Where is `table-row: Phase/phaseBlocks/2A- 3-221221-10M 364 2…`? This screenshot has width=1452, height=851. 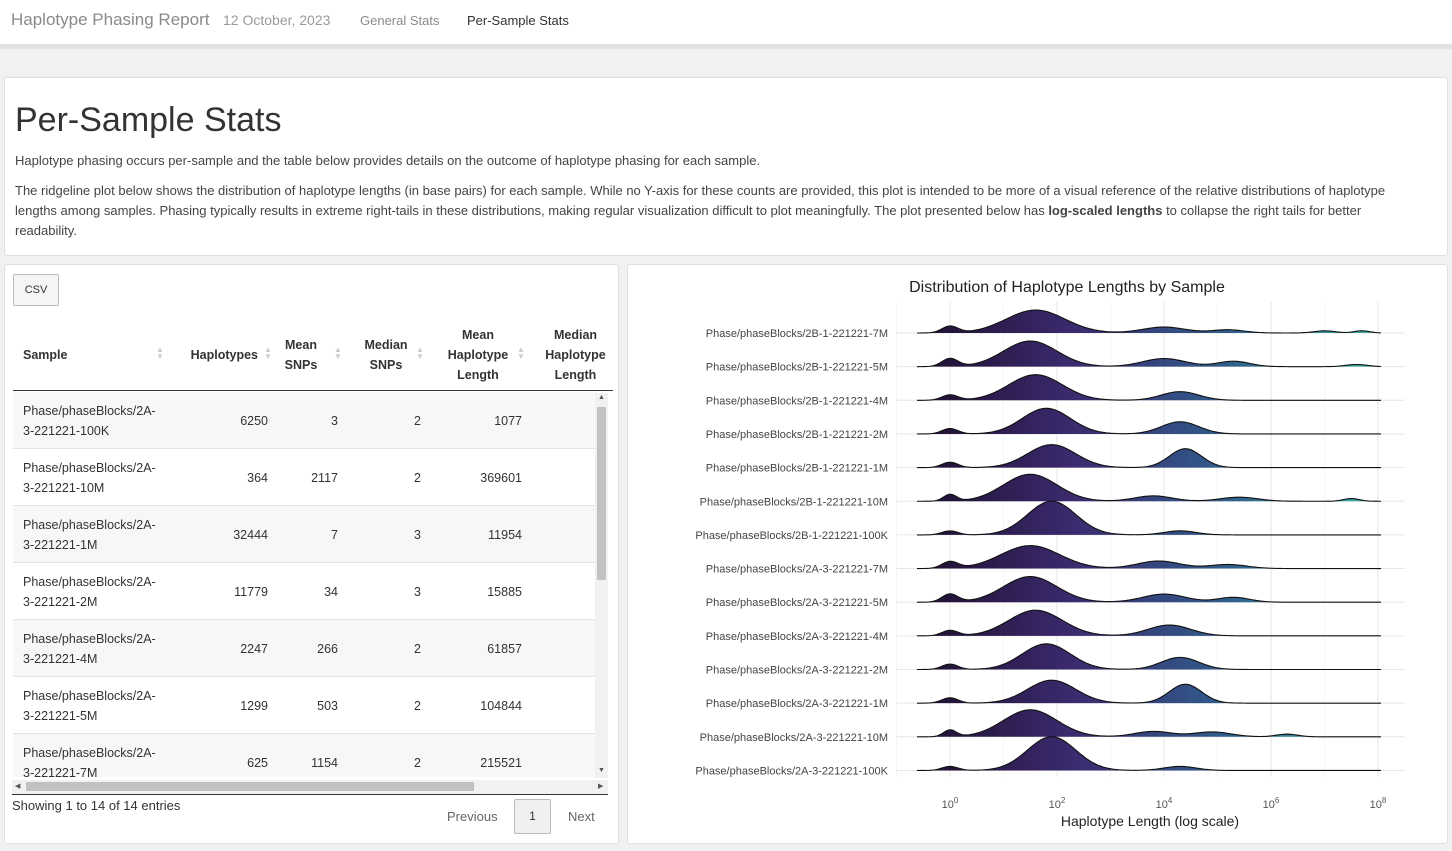
table-row: Phase/phaseBlocks/2A- 3-221221-10M 364 2… is located at coordinates (304, 477).